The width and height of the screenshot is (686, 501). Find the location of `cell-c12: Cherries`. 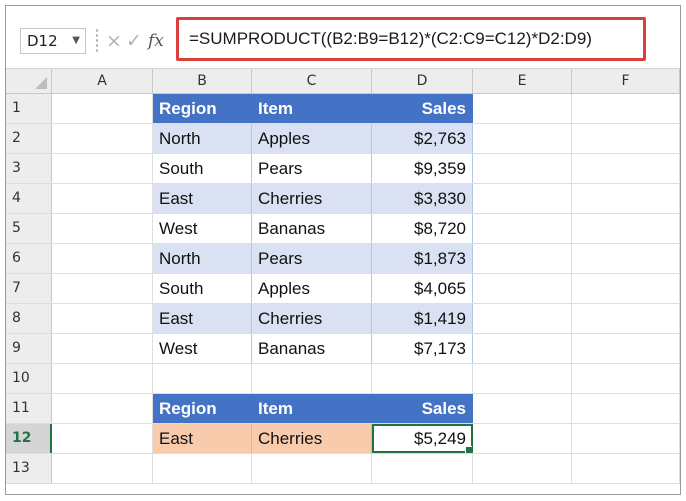

cell-c12: Cherries is located at coordinates (312, 438).